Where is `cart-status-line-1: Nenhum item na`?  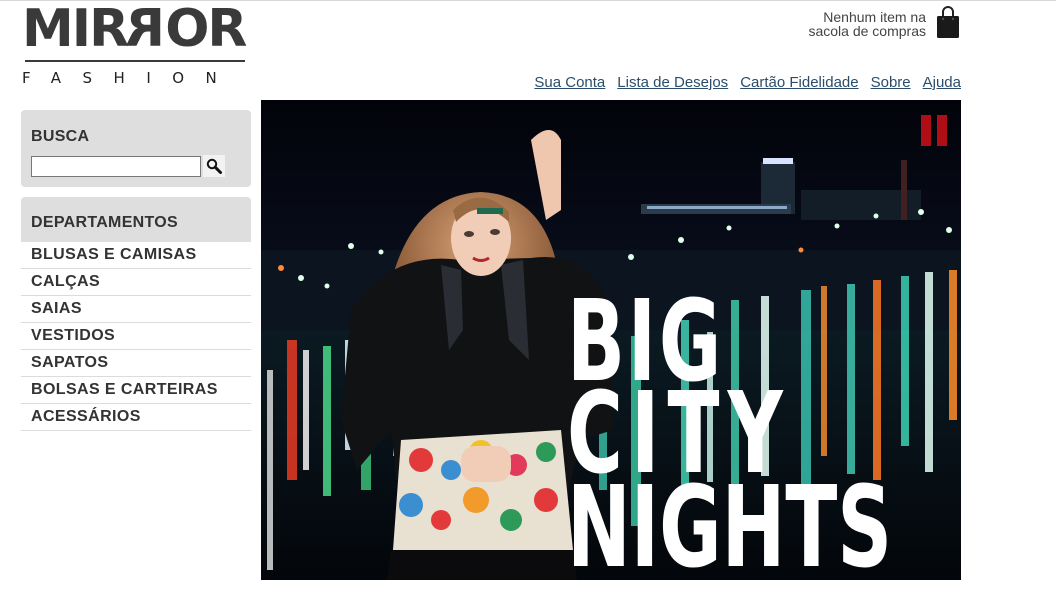 cart-status-line-1: Nenhum item na is located at coordinates (874, 17).